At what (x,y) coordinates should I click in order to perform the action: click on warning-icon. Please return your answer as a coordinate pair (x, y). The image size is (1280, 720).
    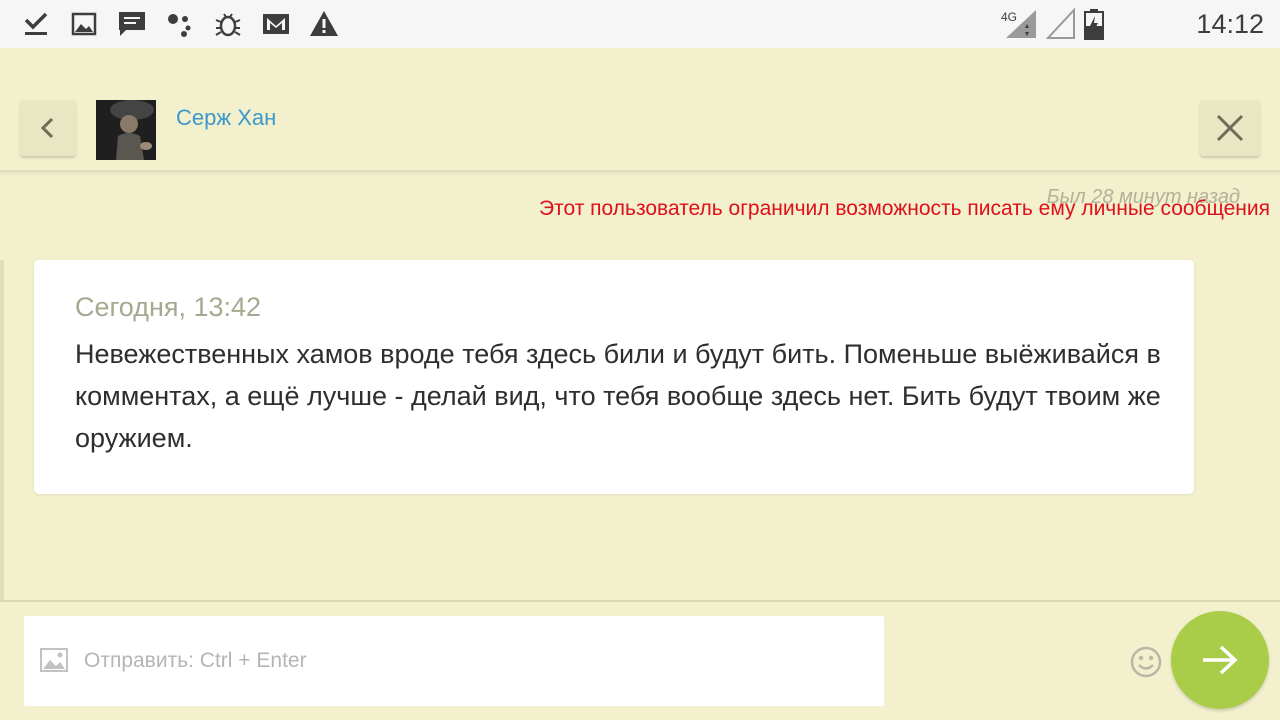
    Looking at the image, I should click on (324, 23).